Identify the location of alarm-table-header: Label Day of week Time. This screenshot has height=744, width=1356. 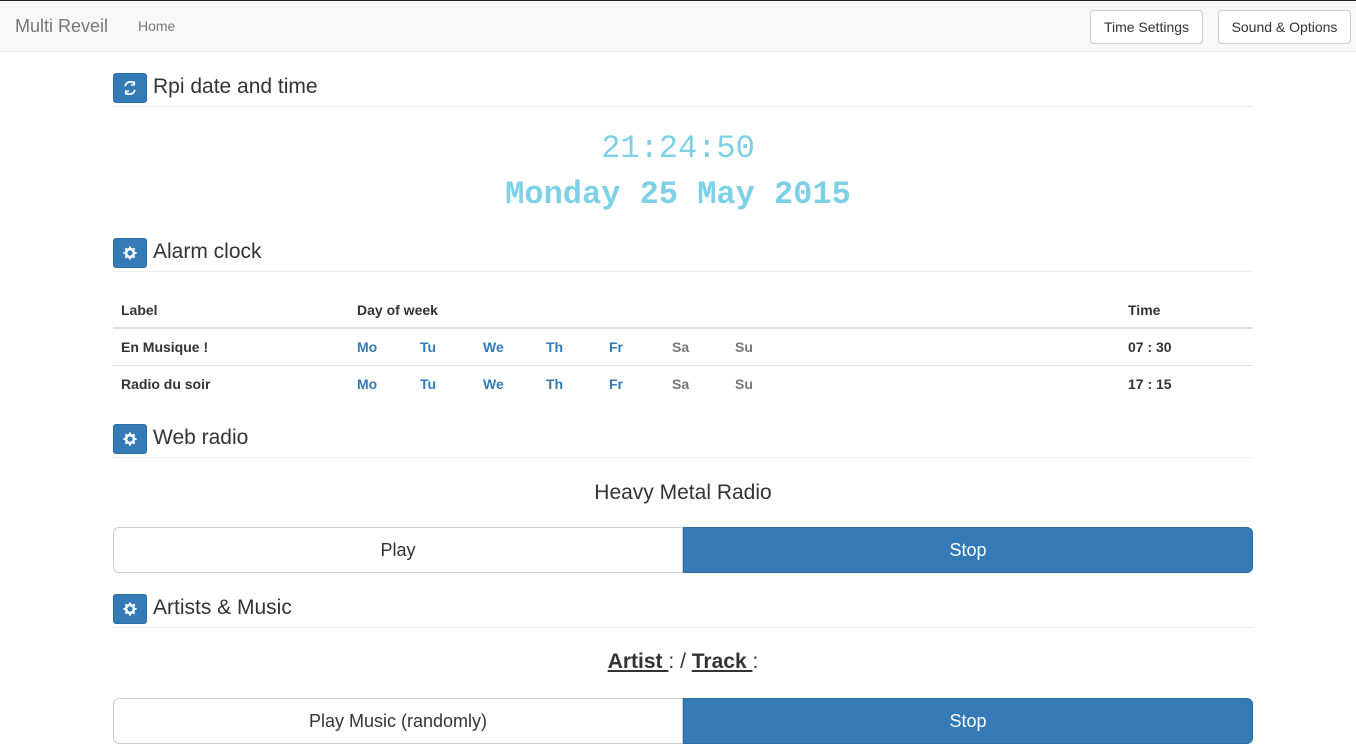
(683, 310).